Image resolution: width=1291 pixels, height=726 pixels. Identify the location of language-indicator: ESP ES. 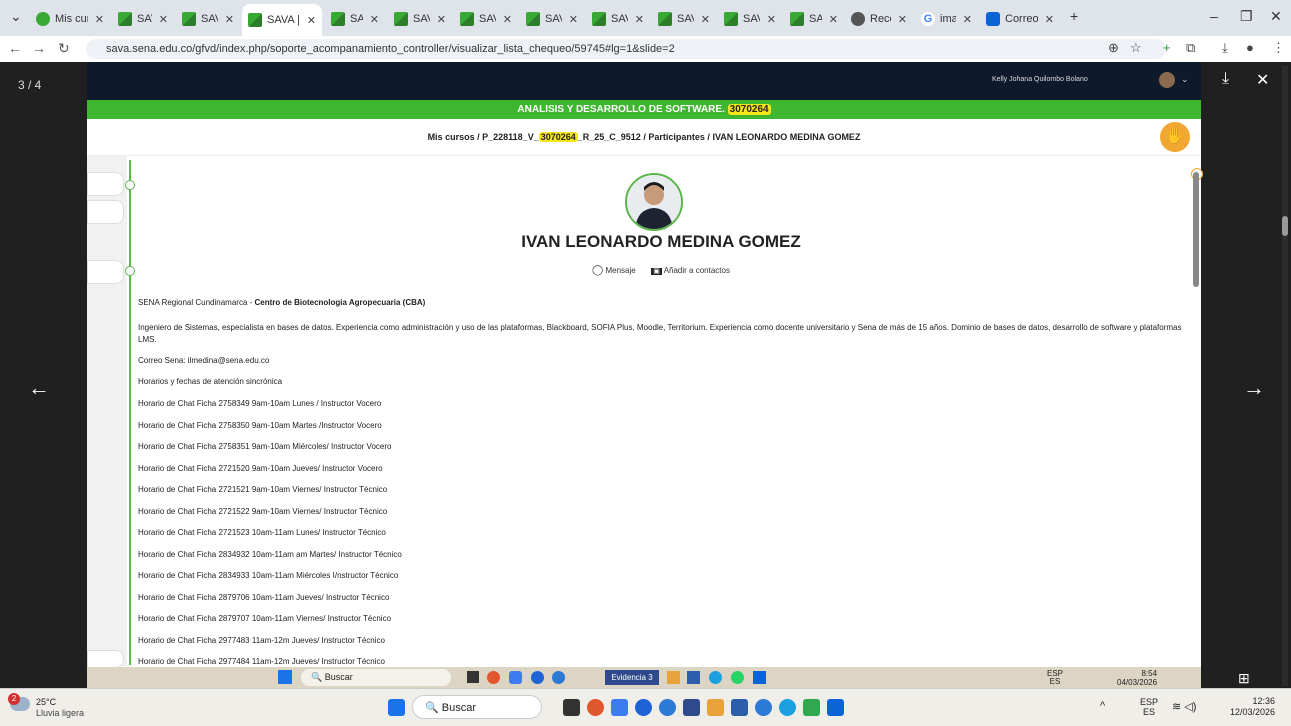
(1149, 707).